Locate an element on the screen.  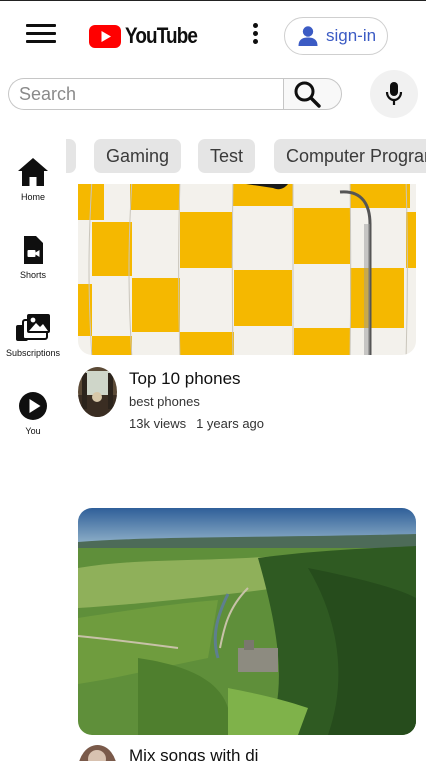
sidebar-item-label: You is located at coordinates (33, 431).